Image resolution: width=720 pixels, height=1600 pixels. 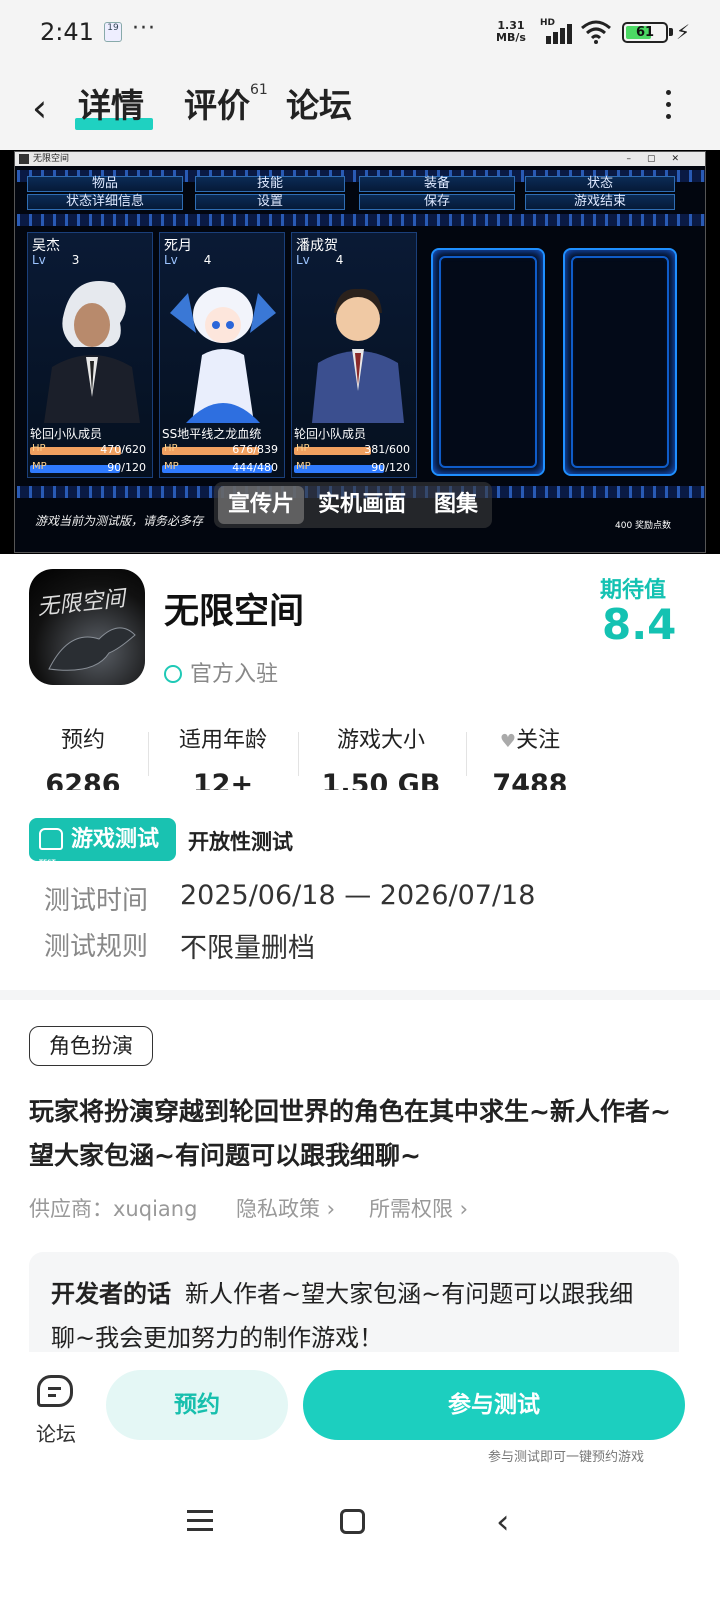 What do you see at coordinates (178, 246) in the screenshot?
I see `character-name: 死月` at bounding box center [178, 246].